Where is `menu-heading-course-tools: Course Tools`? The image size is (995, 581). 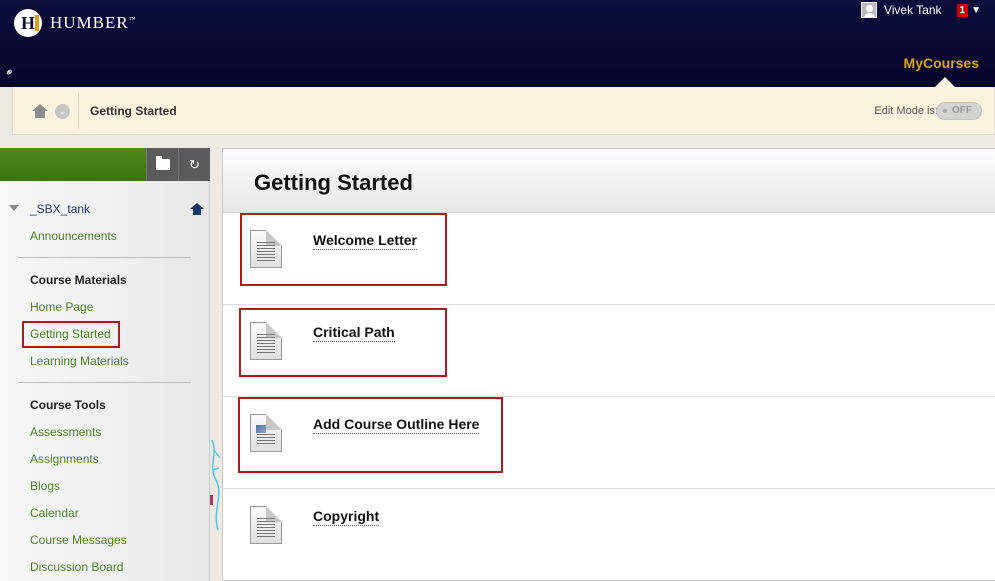
menu-heading-course-tools: Course Tools is located at coordinates (68, 405).